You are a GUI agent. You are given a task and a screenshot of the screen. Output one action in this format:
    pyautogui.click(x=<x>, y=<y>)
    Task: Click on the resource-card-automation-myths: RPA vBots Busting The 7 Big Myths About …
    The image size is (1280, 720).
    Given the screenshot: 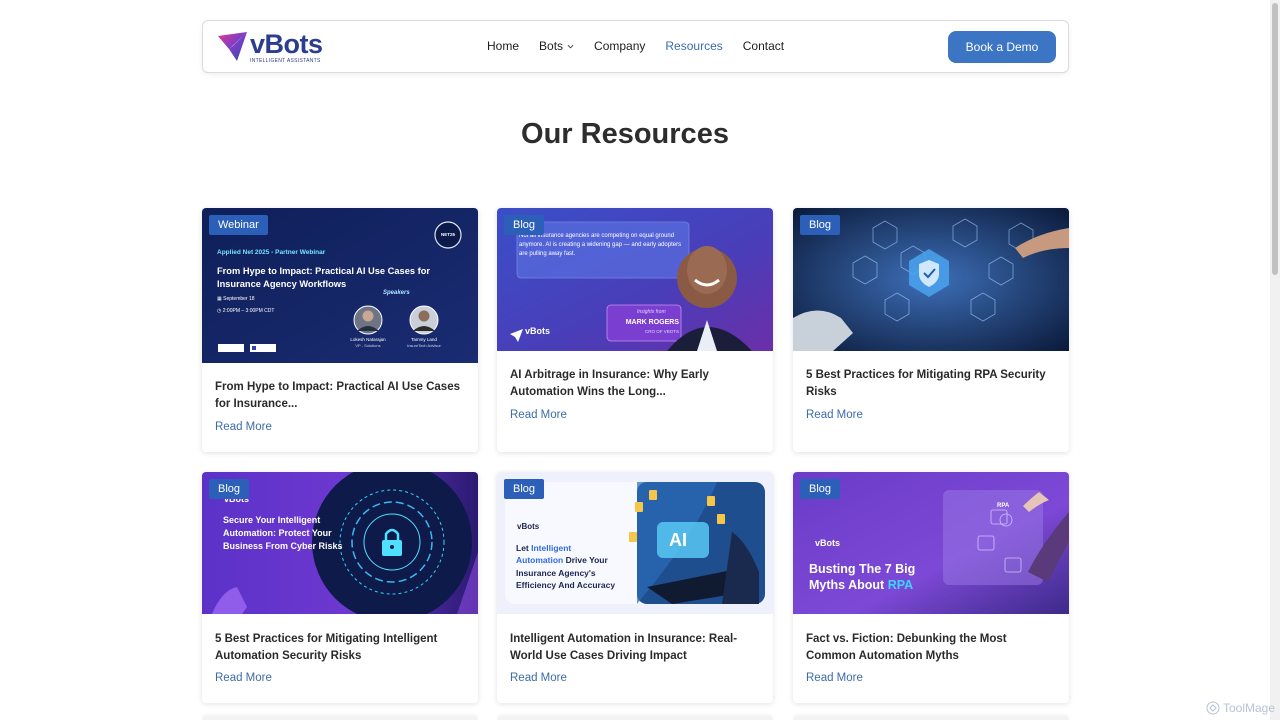 What is the action you would take?
    pyautogui.click(x=931, y=587)
    